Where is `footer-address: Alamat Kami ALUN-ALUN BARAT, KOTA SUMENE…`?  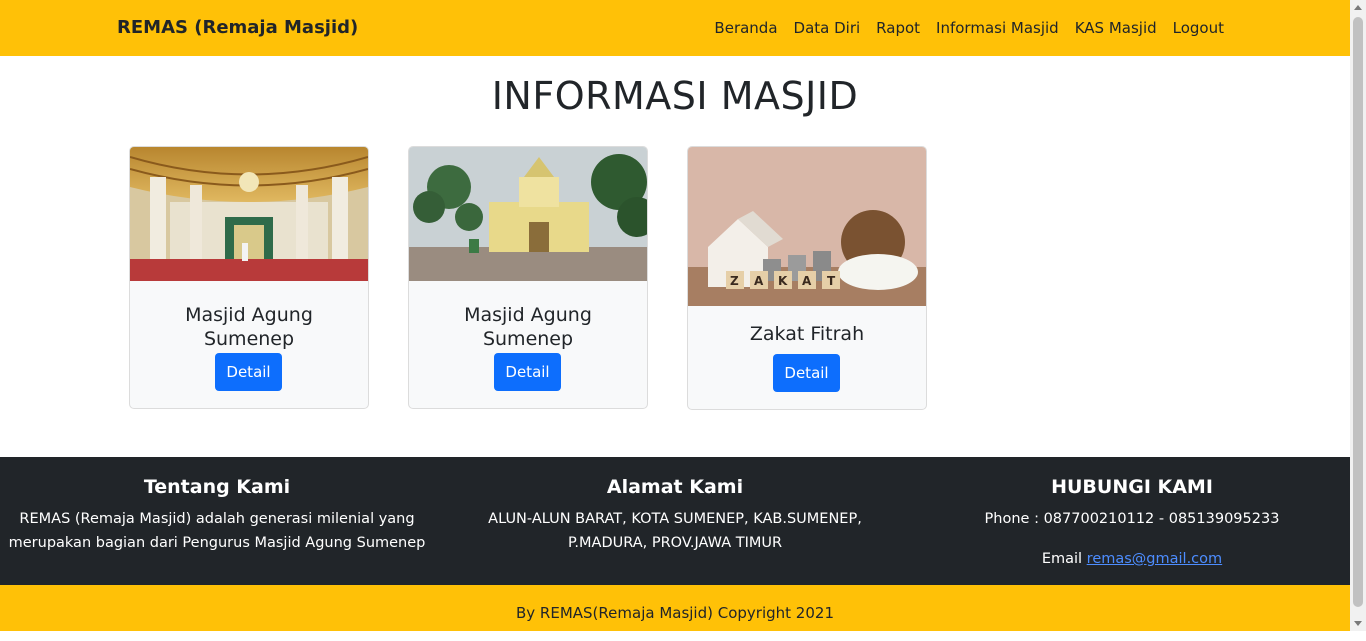
footer-address: Alamat Kami ALUN-ALUN BARAT, KOTA SUMENE… is located at coordinates (675, 515).